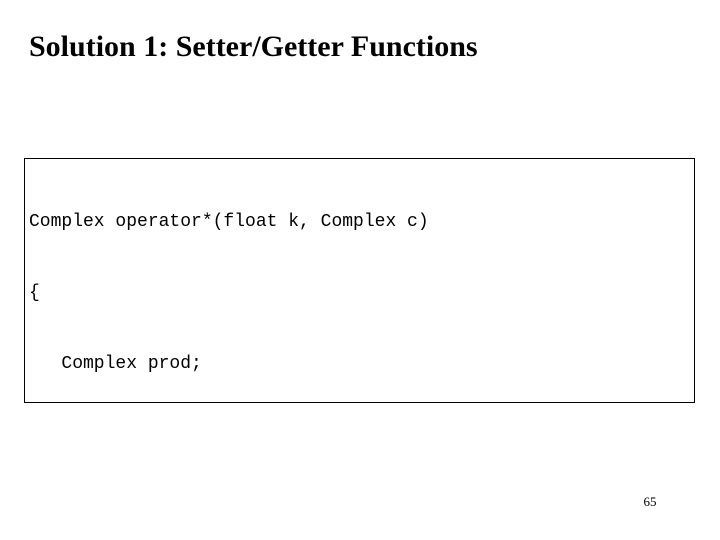  Describe the element at coordinates (229, 221) in the screenshot. I see `code-line: Complex operator*(float k, Complex c)` at that location.